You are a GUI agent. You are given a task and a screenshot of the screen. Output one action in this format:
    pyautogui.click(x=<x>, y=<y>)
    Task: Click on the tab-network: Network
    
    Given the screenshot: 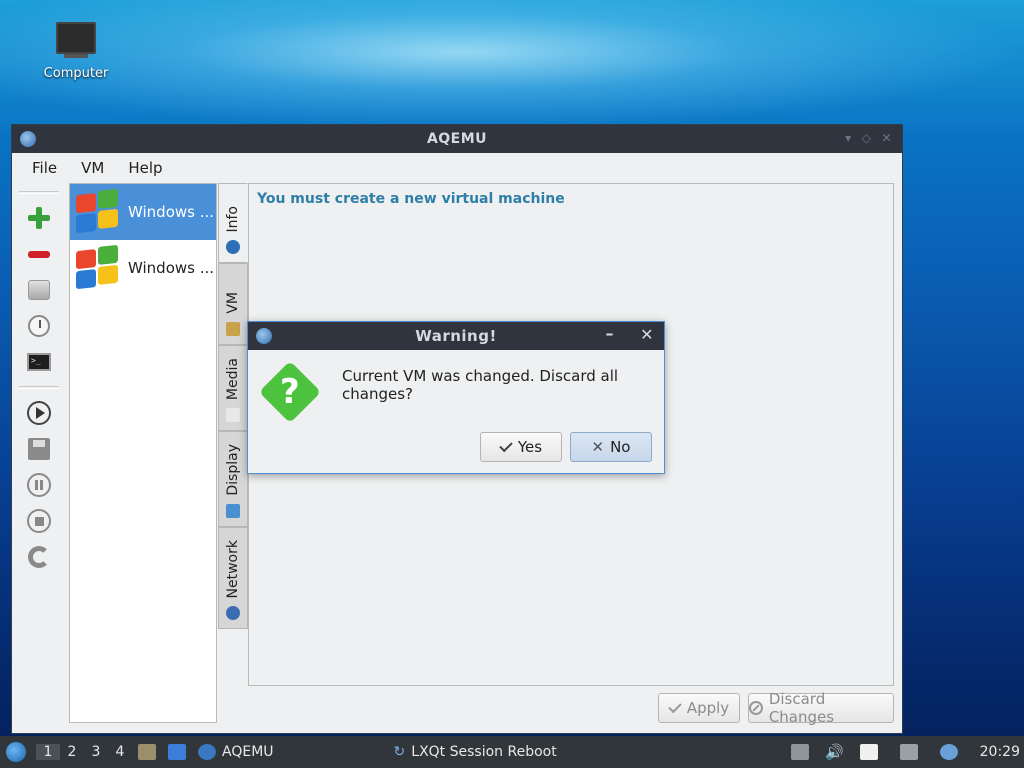 What is the action you would take?
    pyautogui.click(x=233, y=578)
    